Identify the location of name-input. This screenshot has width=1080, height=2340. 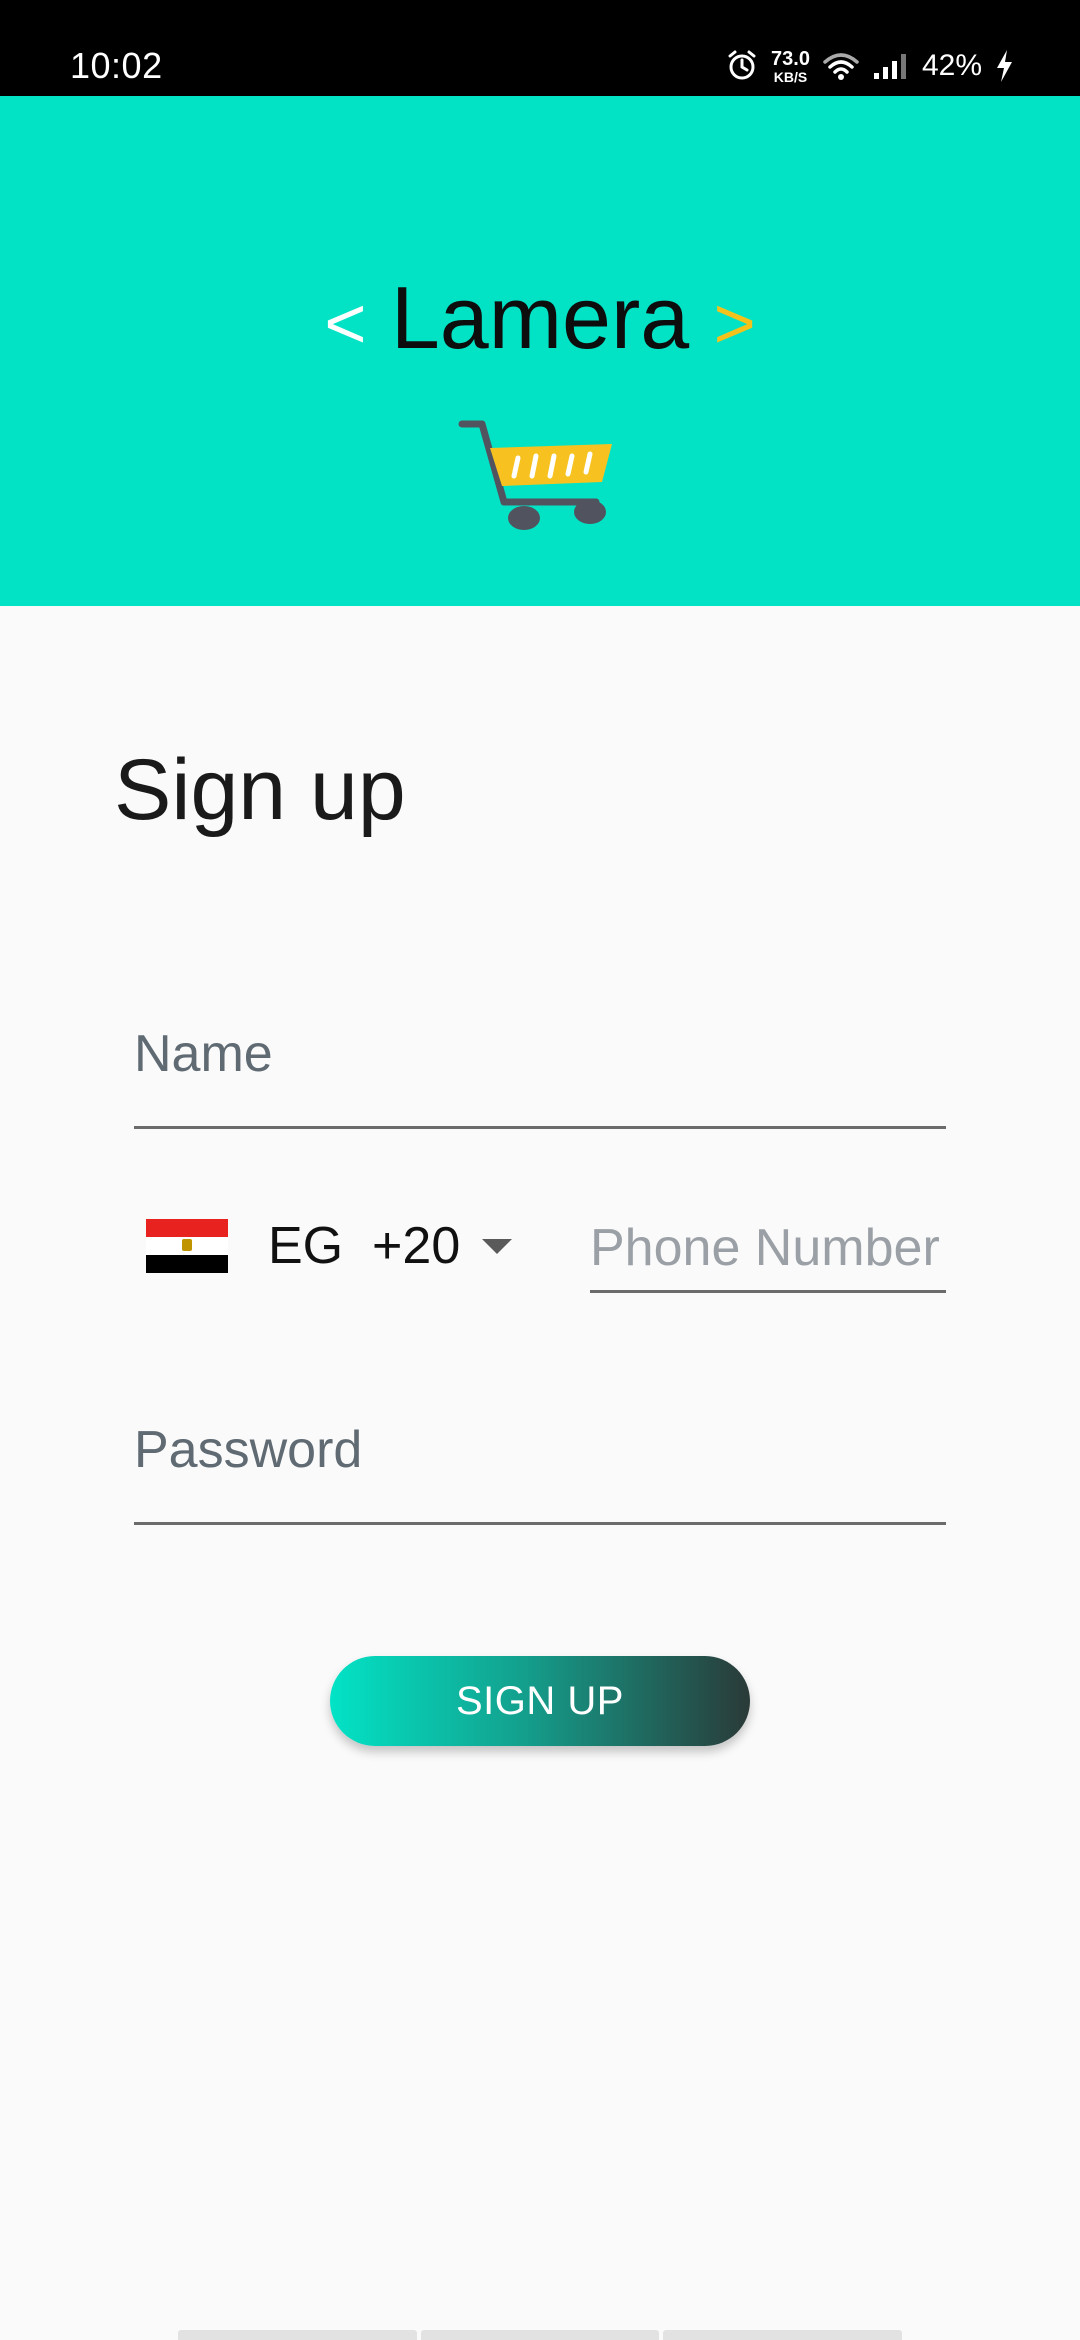
(540, 1054).